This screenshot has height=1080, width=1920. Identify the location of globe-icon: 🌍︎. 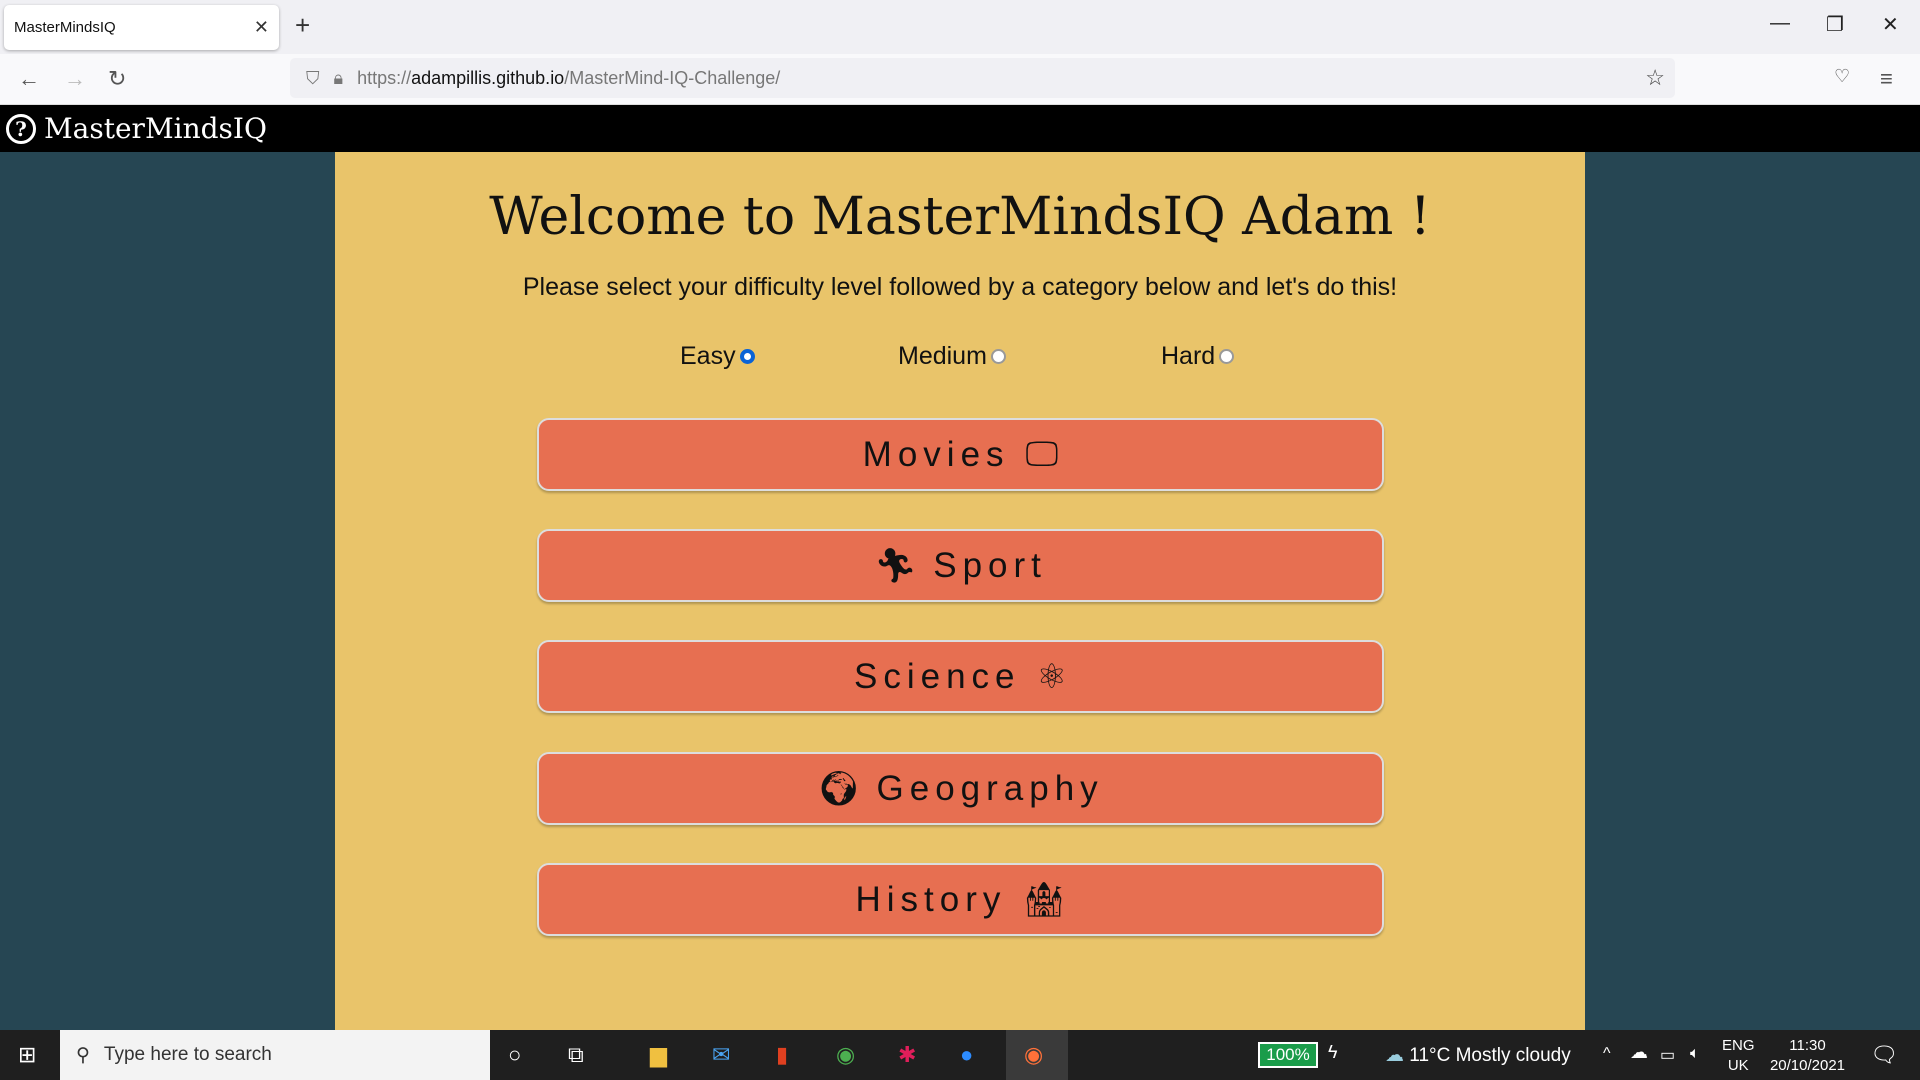
(839, 788).